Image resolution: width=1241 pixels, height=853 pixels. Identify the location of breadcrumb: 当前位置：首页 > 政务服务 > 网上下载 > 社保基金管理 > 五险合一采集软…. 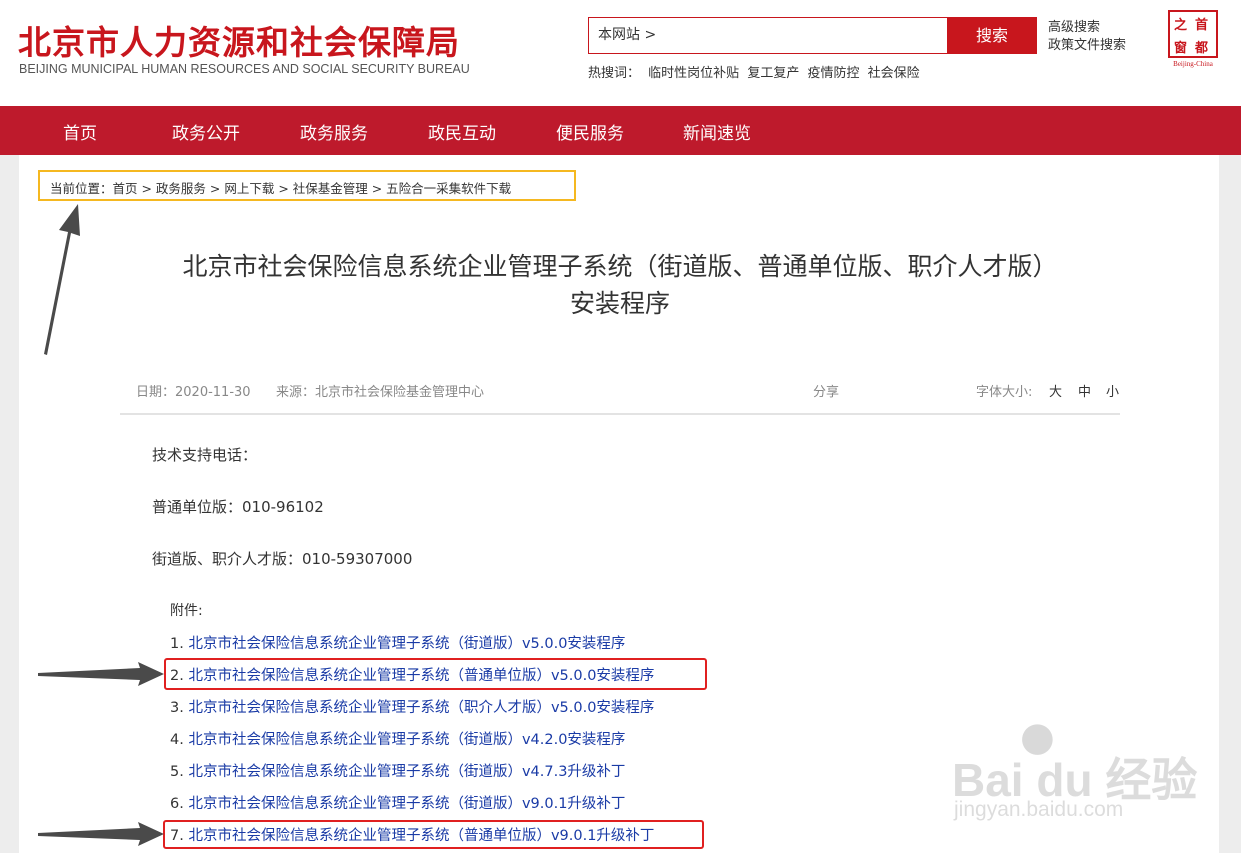
(307, 185).